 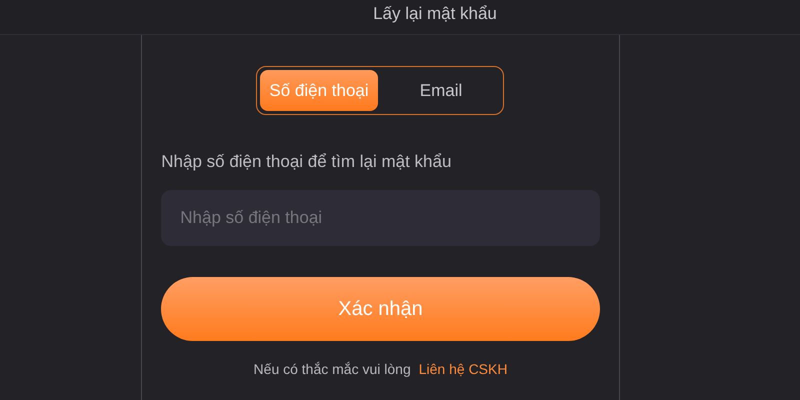 I want to click on support-link: Liên hệ CSKH, so click(x=463, y=369).